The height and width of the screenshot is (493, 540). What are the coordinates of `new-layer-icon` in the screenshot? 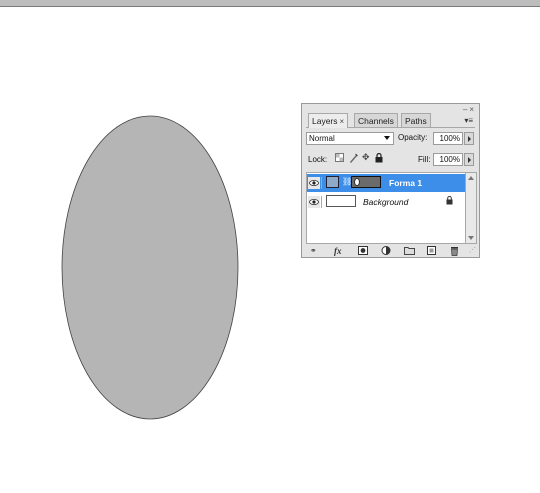 It's located at (431, 251).